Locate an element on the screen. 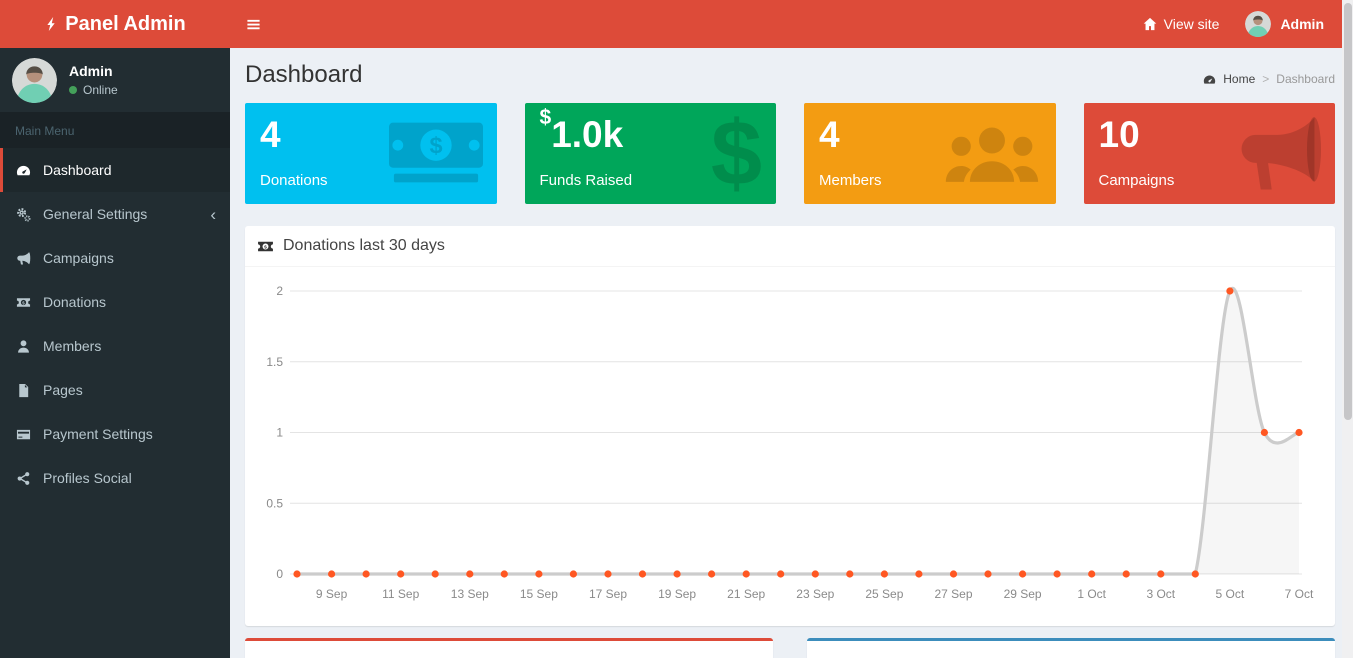 The image size is (1353, 658). breadcrumb-current: Dashboard is located at coordinates (1305, 79).